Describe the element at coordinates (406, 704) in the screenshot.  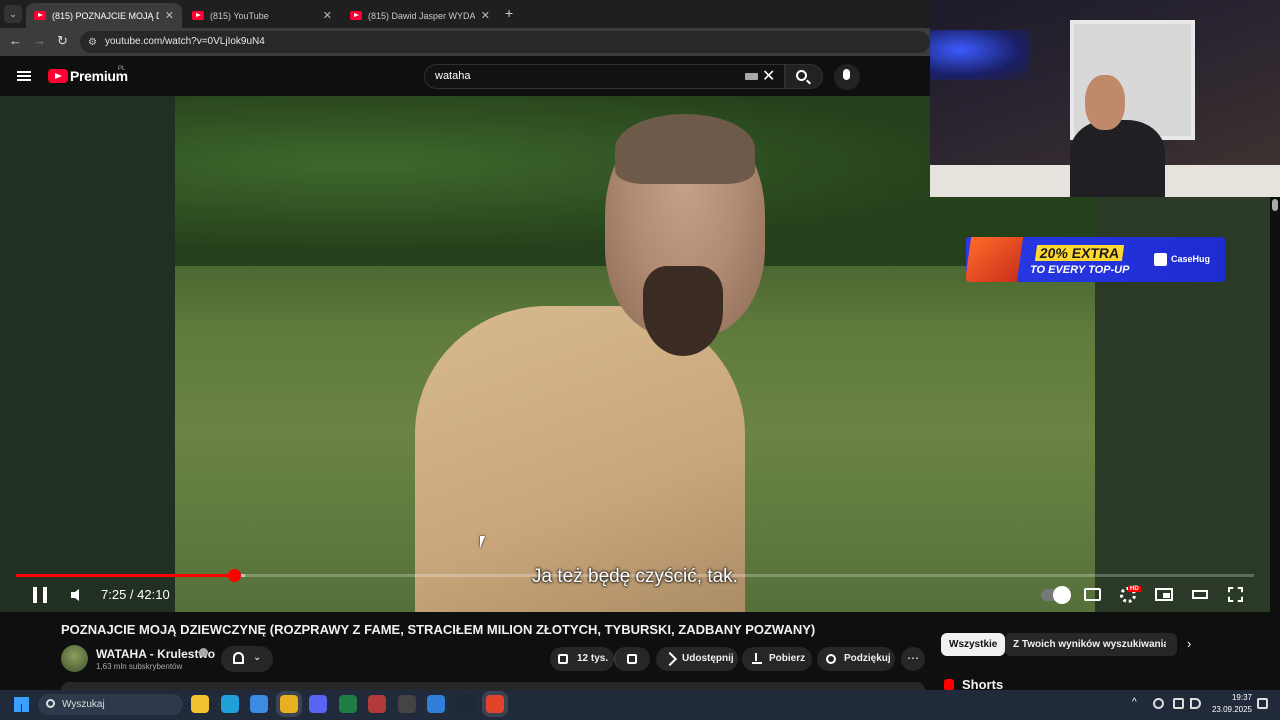
I see `obs-icon` at that location.